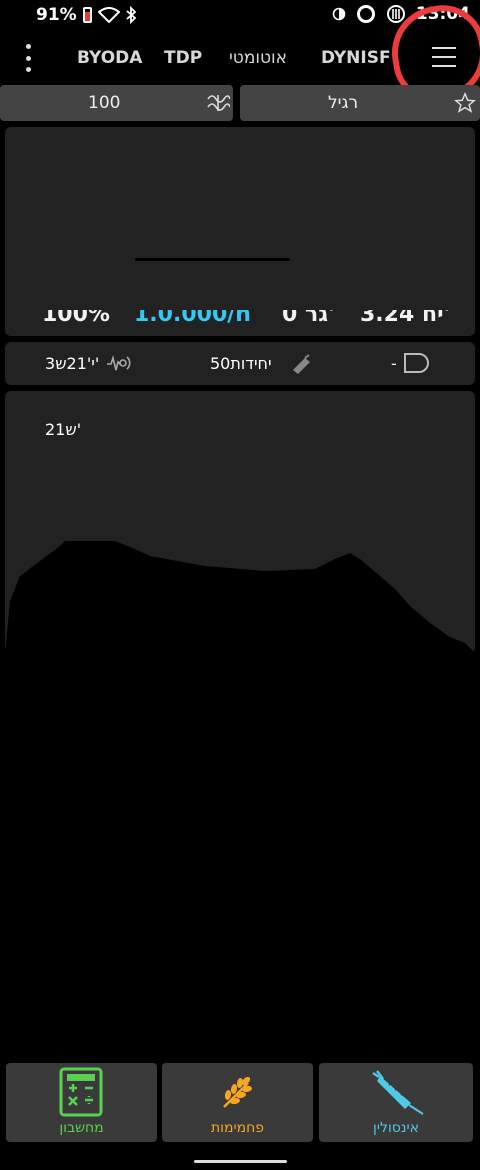 Image resolution: width=480 pixels, height=1170 pixels. Describe the element at coordinates (183, 58) in the screenshot. I see `tab-tdp: TDP` at that location.